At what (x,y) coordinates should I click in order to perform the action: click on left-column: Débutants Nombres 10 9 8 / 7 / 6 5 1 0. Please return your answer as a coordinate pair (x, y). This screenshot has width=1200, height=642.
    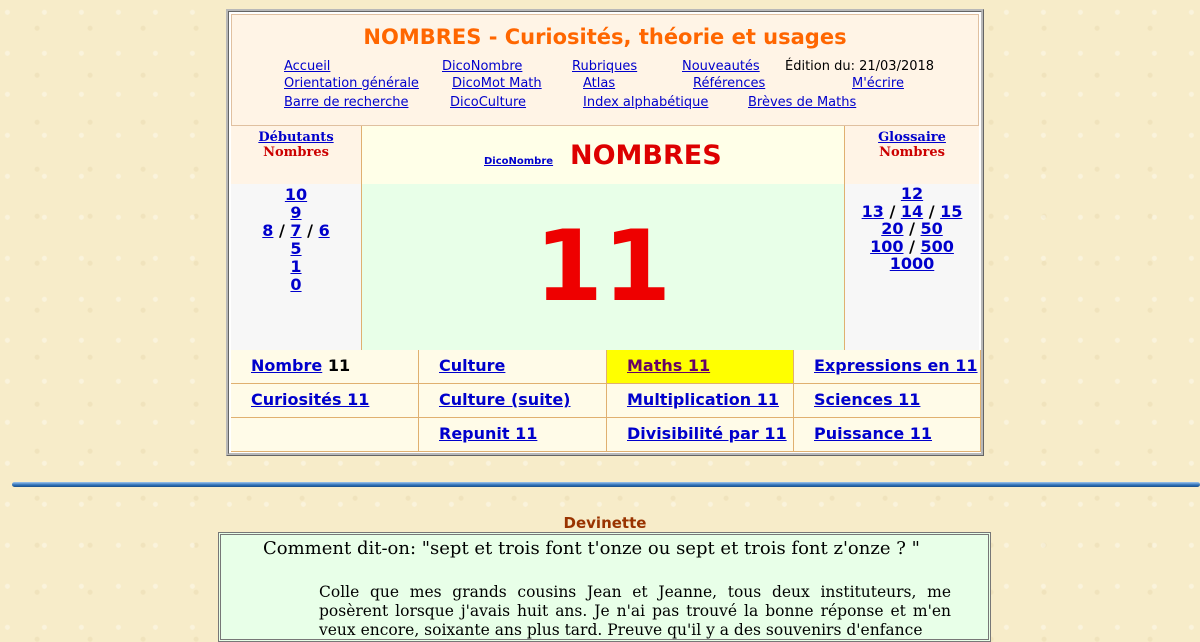
    Looking at the image, I should click on (296, 238).